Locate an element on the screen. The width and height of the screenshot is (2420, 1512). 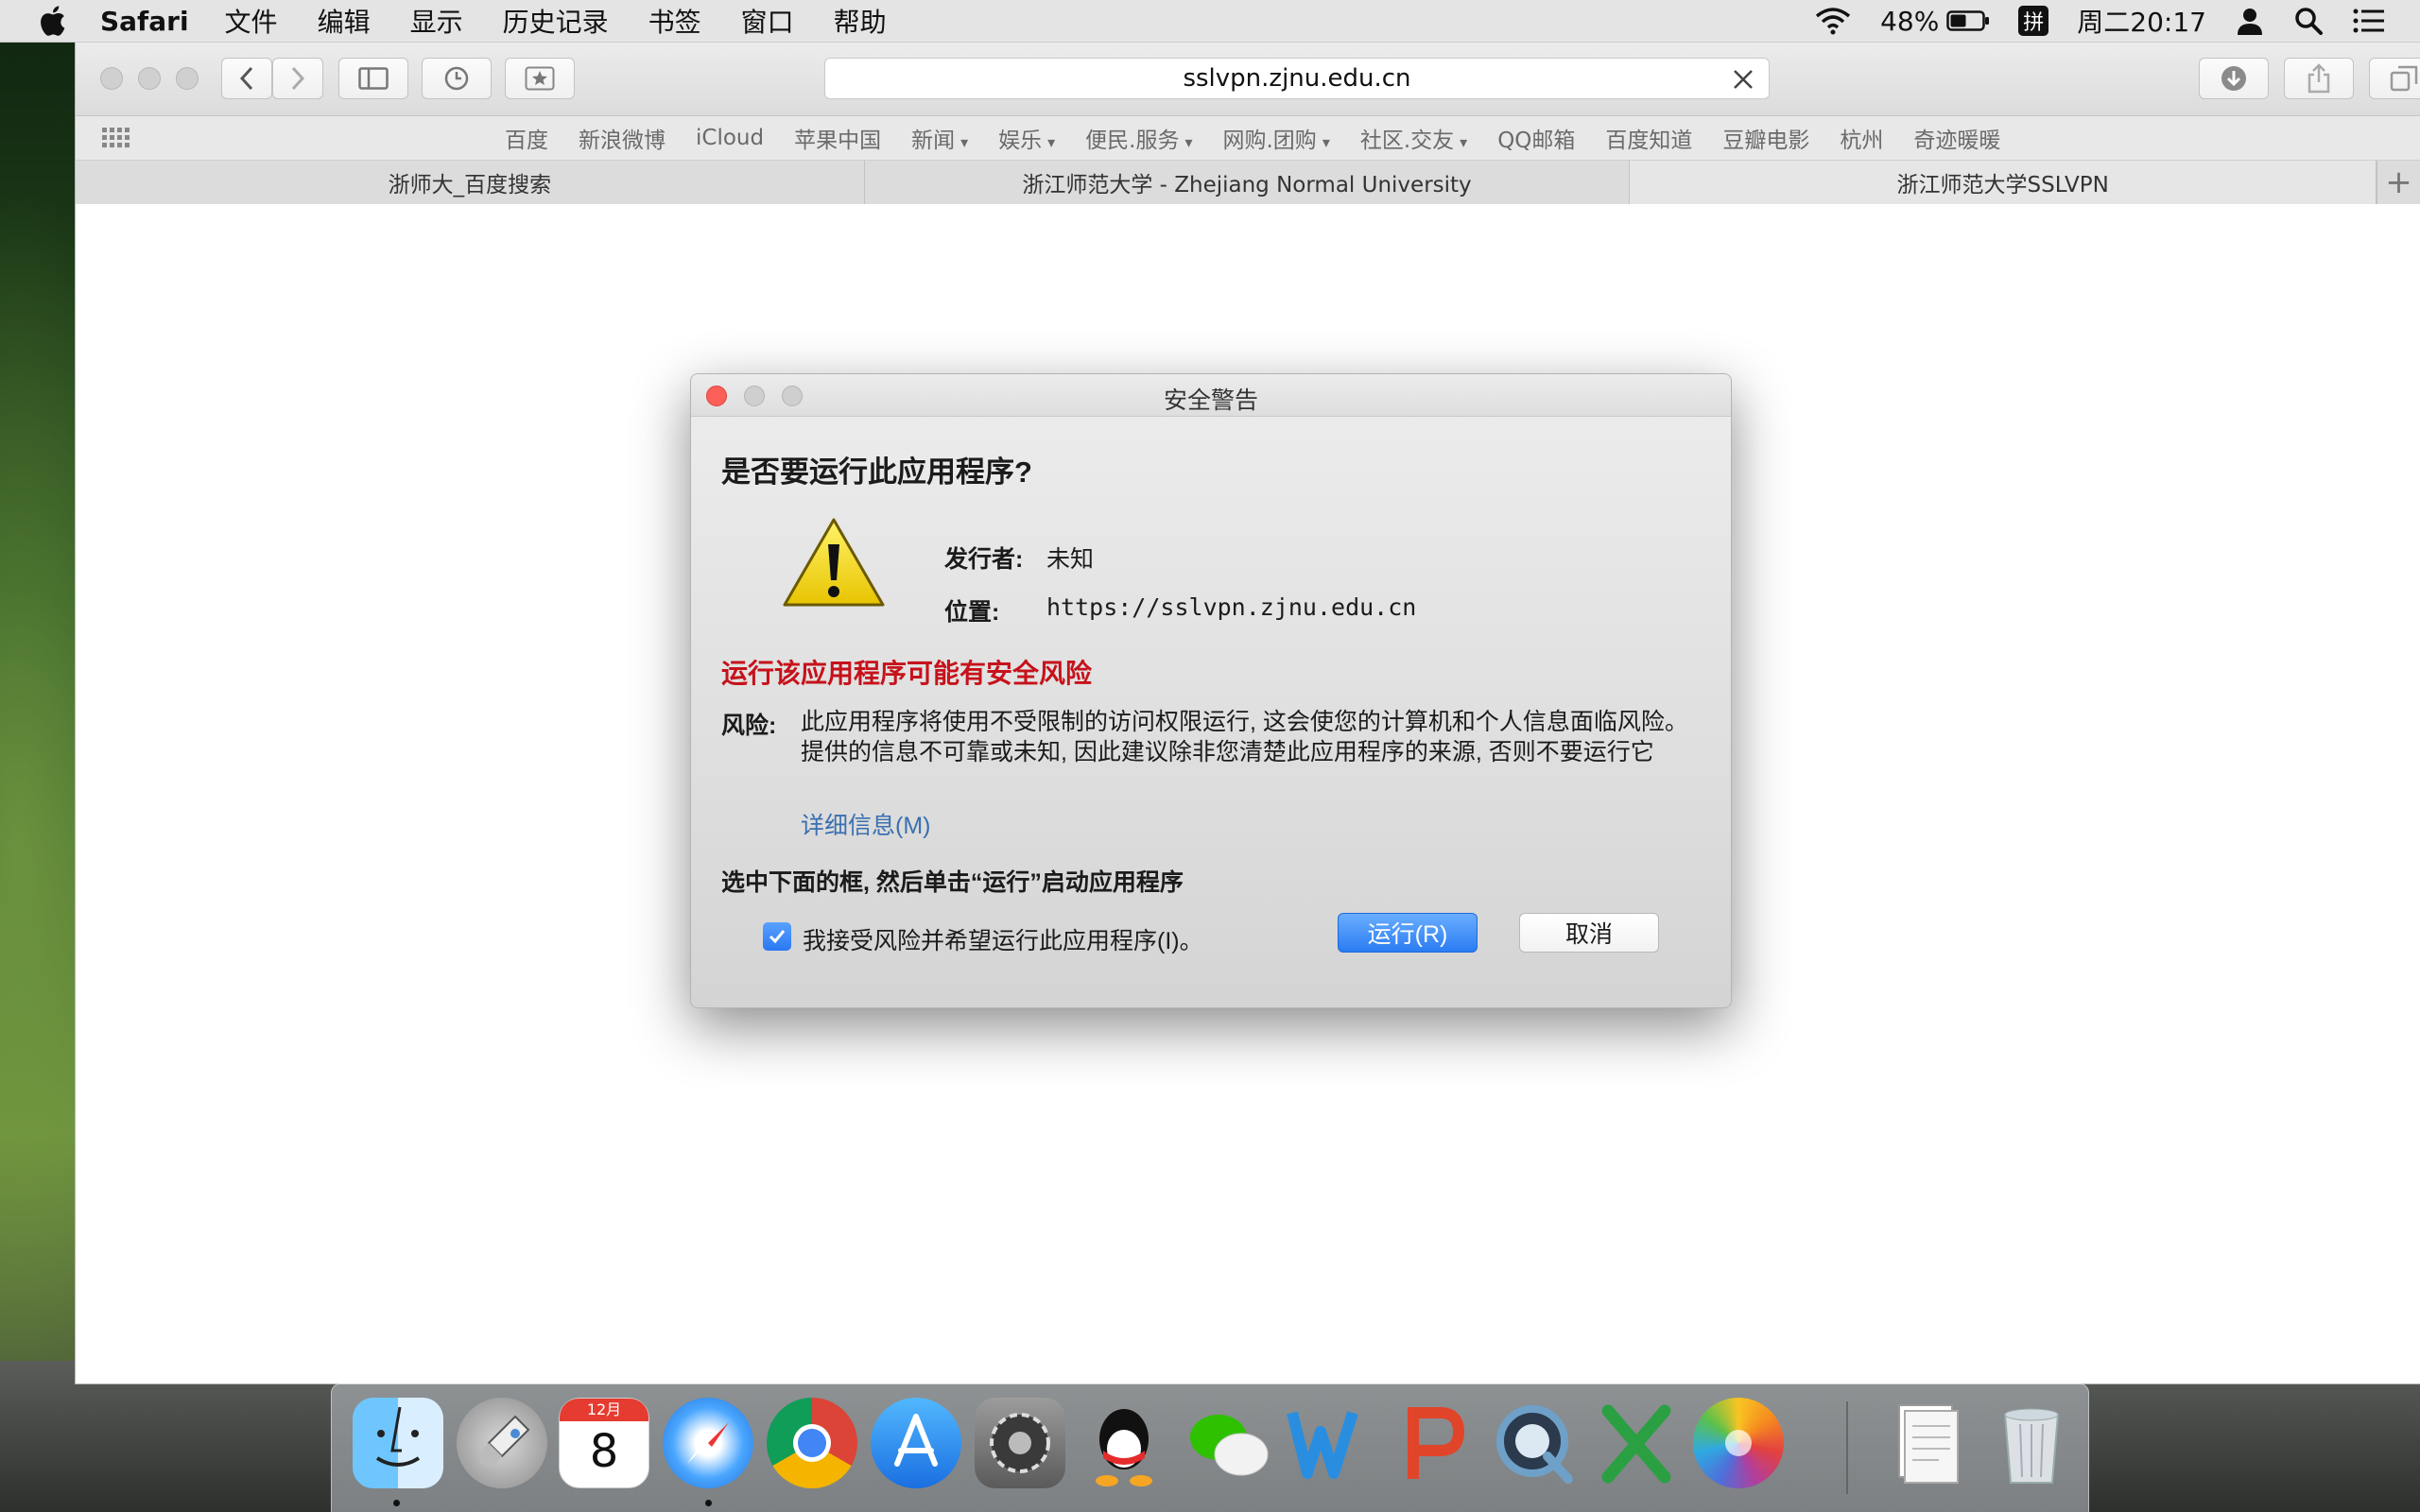
calendar-icon: 12月 8 is located at coordinates (604, 1443).